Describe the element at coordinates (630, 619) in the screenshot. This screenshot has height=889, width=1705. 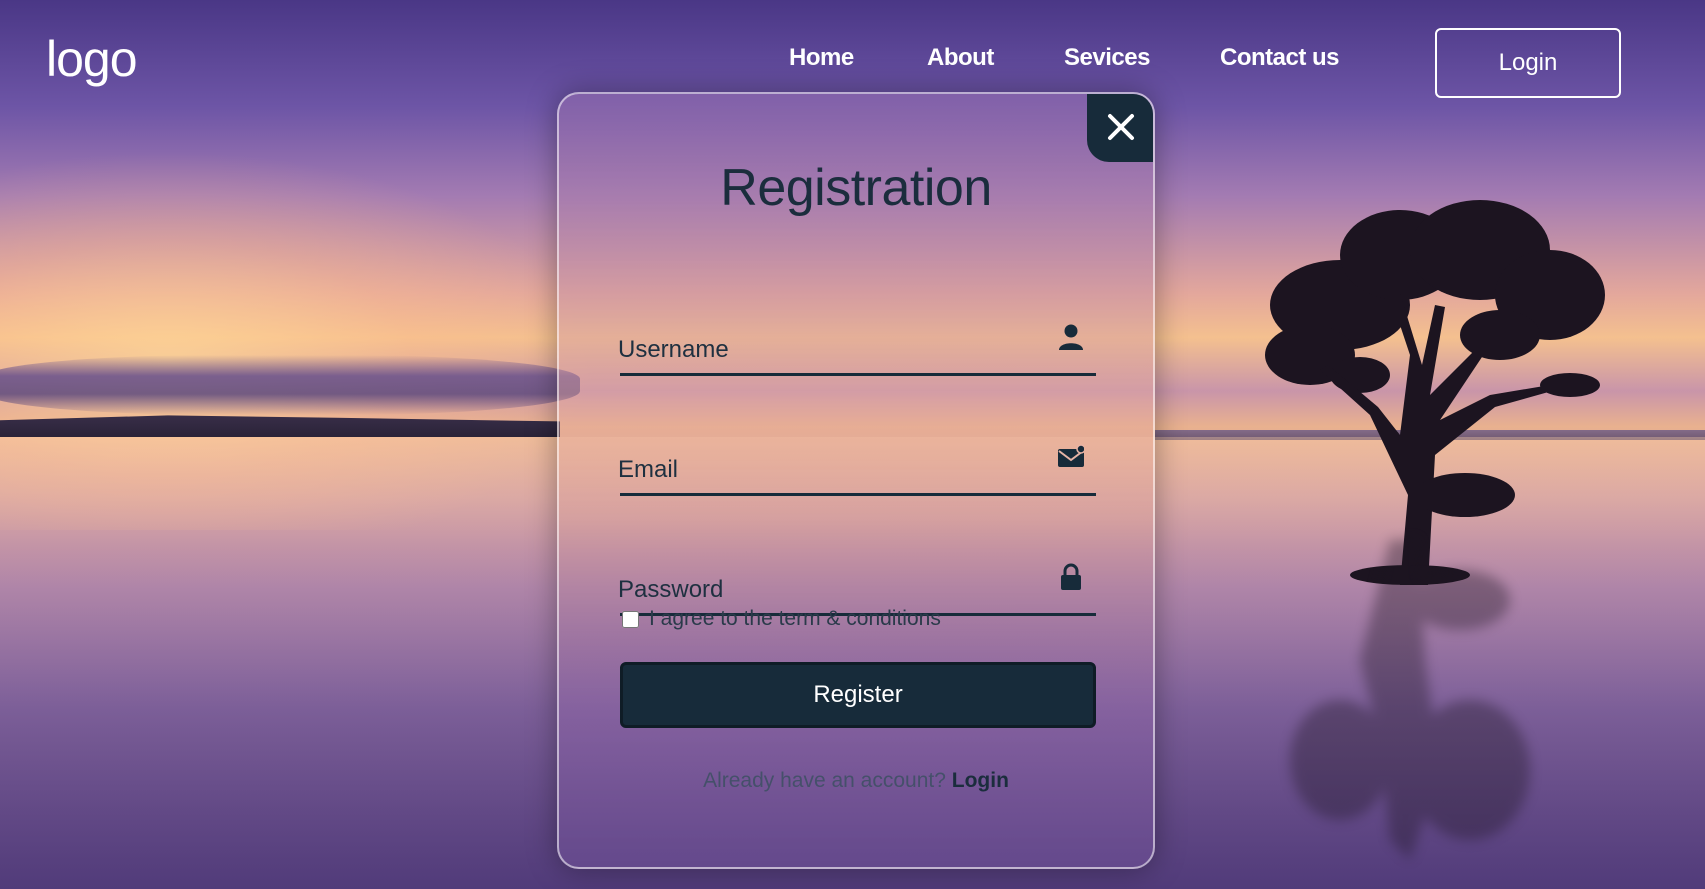
I see `terms-checkbox` at that location.